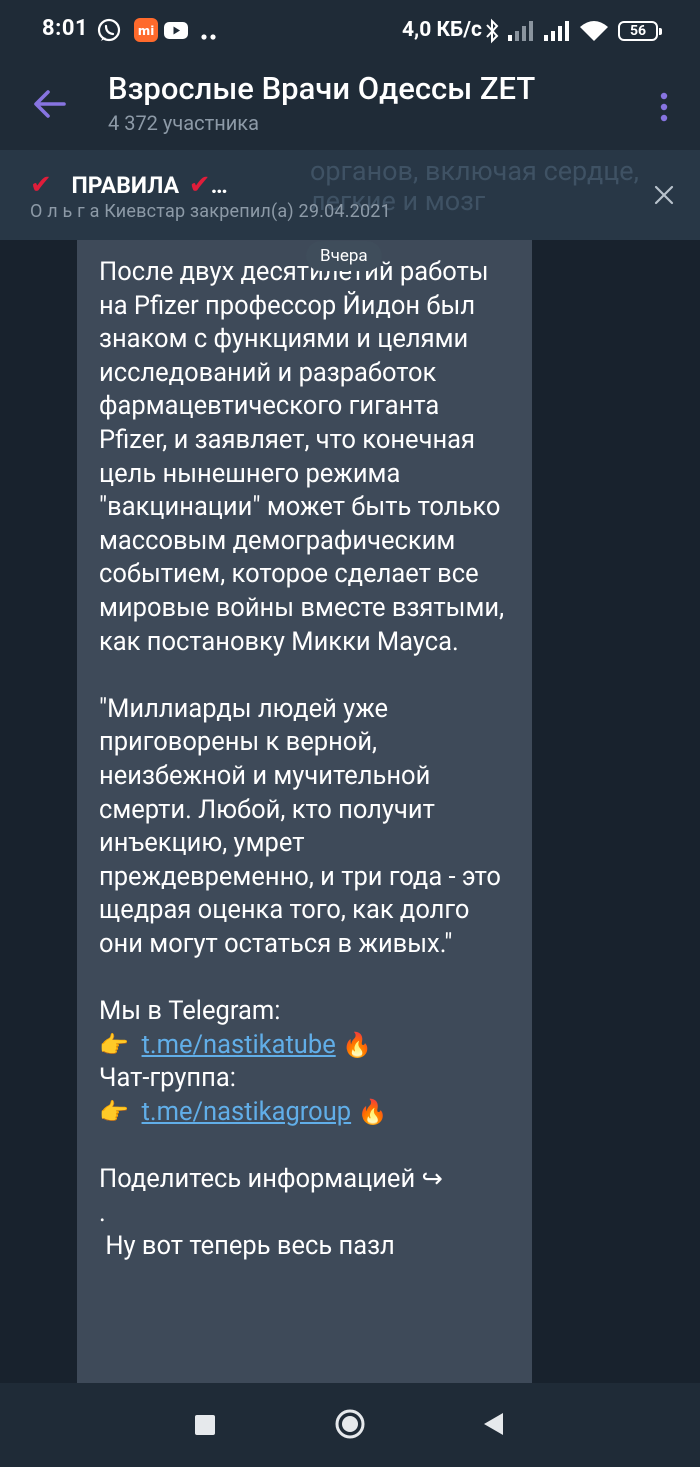  Describe the element at coordinates (594, 33) in the screenshot. I see `wifi-icon` at that location.